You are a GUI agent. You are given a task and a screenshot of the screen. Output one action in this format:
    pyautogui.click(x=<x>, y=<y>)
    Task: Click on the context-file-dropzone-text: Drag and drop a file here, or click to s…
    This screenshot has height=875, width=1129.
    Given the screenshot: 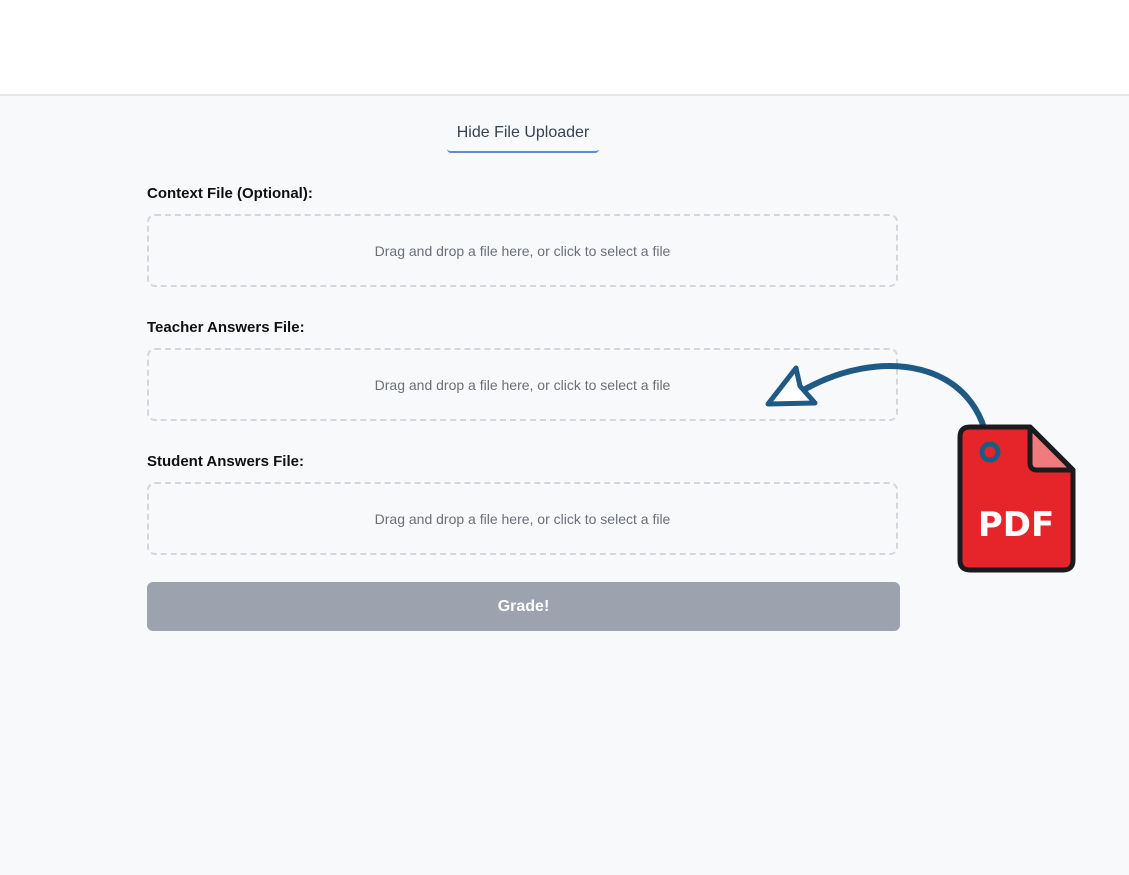 What is the action you would take?
    pyautogui.click(x=522, y=250)
    